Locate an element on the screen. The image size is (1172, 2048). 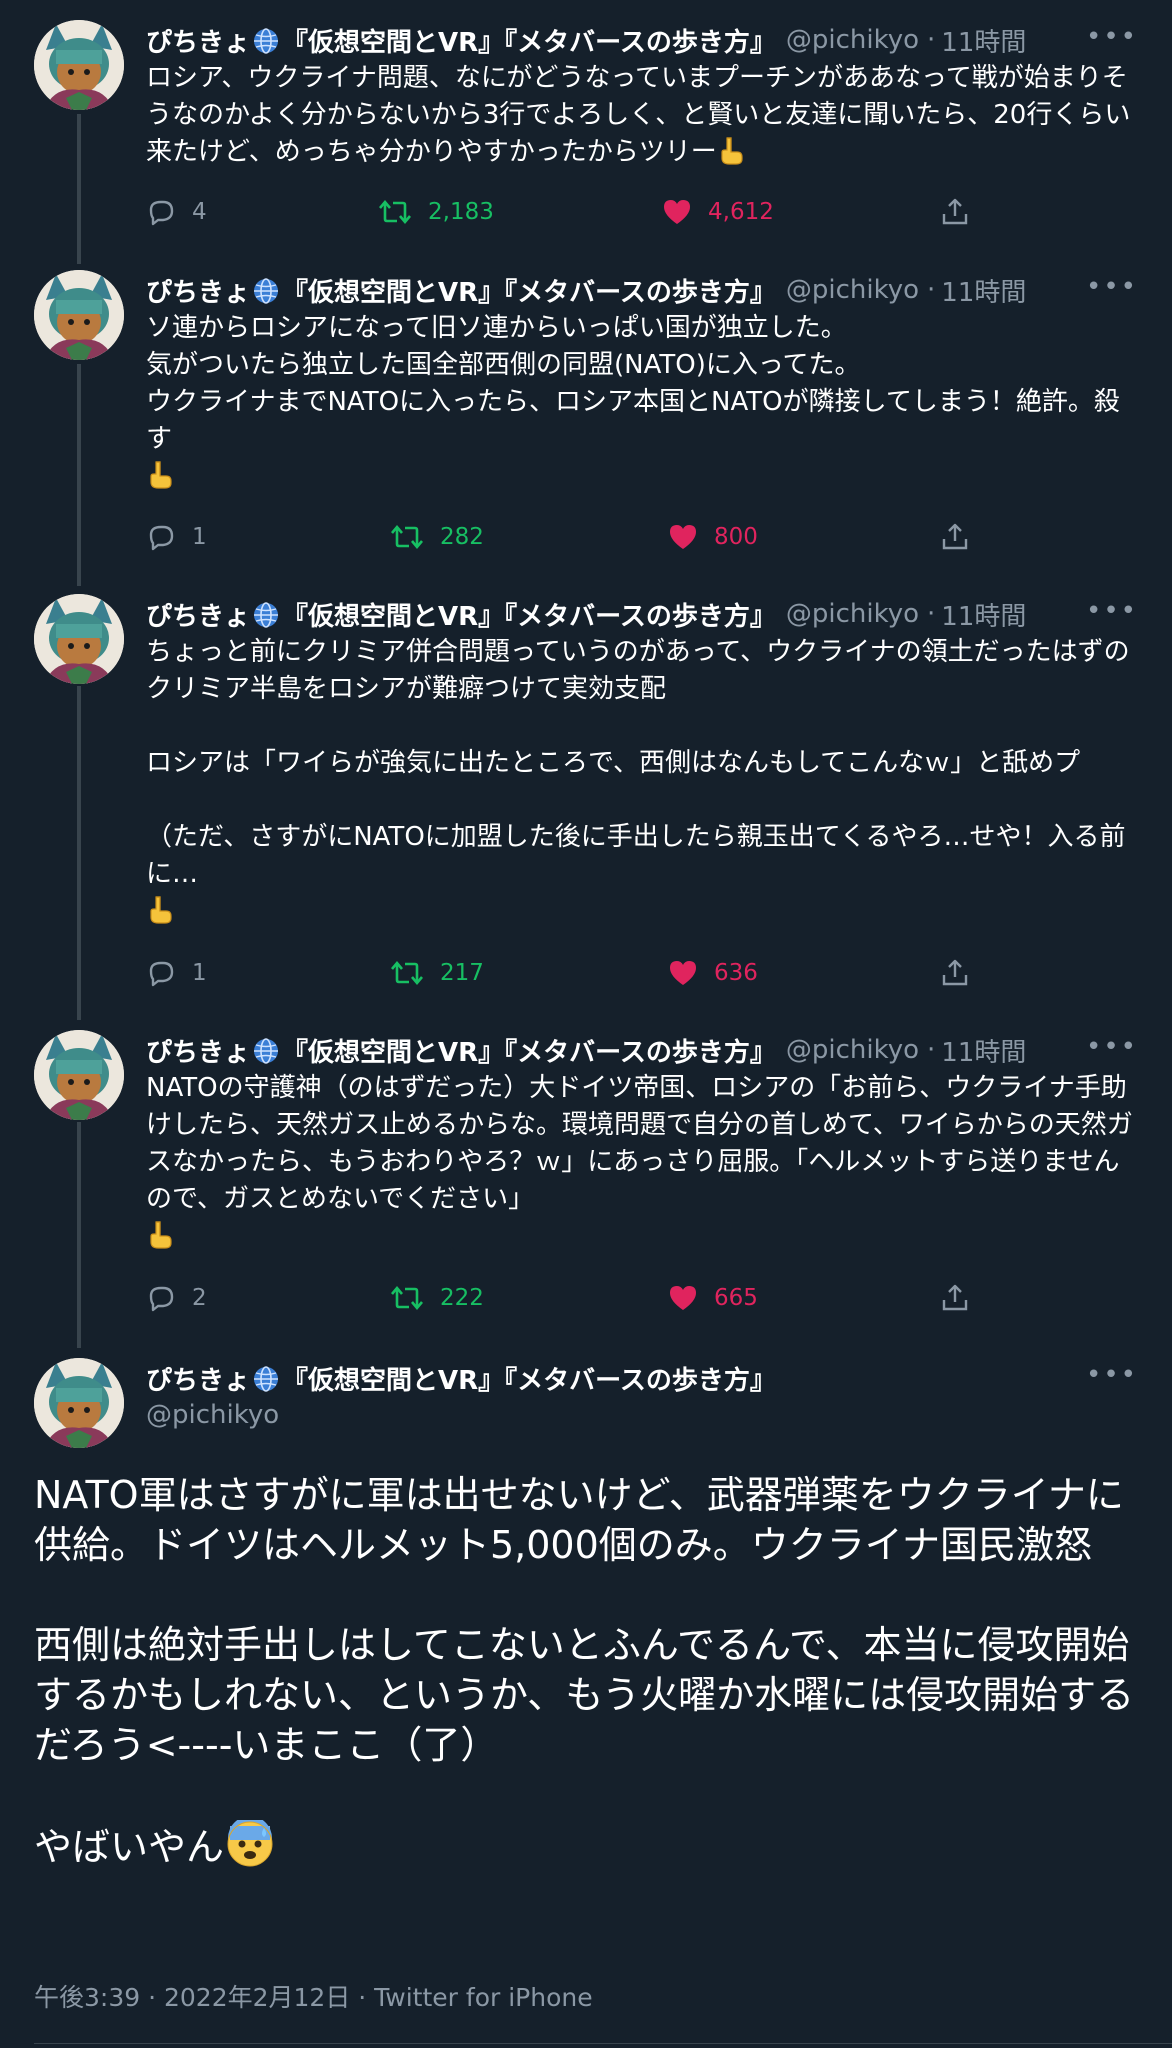
retweet-button: 217 is located at coordinates (437, 973).